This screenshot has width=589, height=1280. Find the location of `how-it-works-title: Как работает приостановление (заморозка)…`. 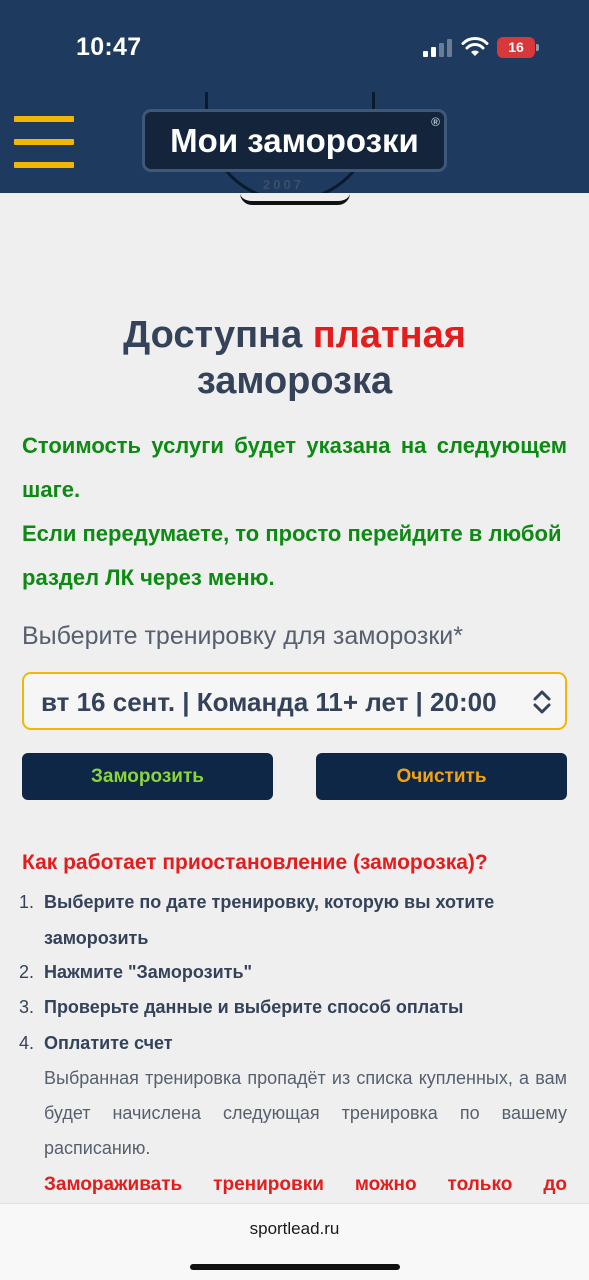

how-it-works-title: Как работает приостановление (заморозка)… is located at coordinates (255, 862).